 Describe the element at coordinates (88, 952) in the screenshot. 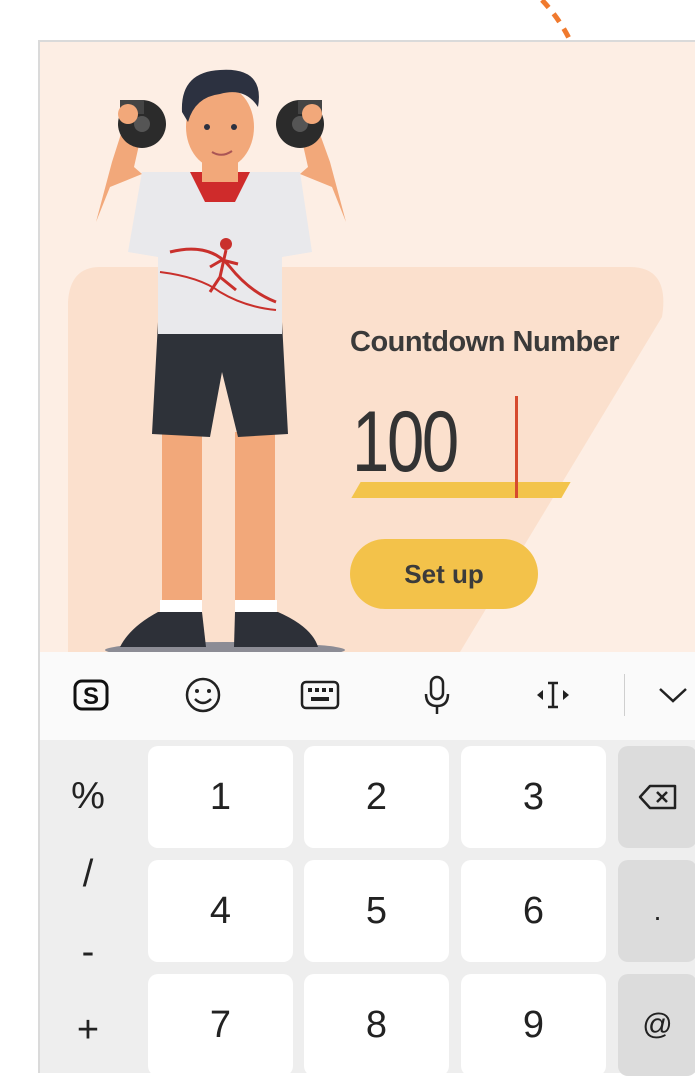

I see `key-minus: -` at that location.